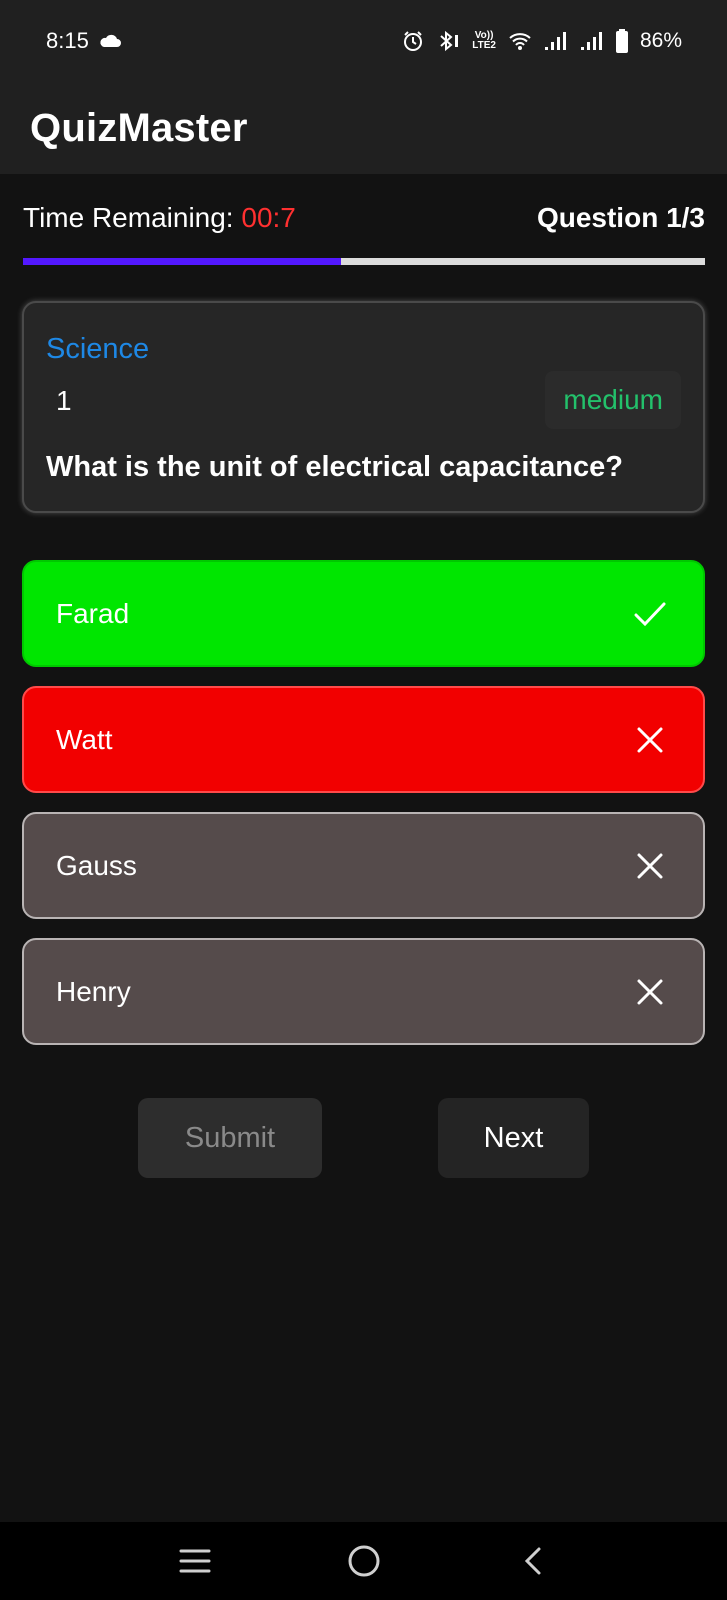 The width and height of the screenshot is (727, 1600). Describe the element at coordinates (364, 218) in the screenshot. I see `timer-row: Time Remaining: 00:7 Question 1/3` at that location.